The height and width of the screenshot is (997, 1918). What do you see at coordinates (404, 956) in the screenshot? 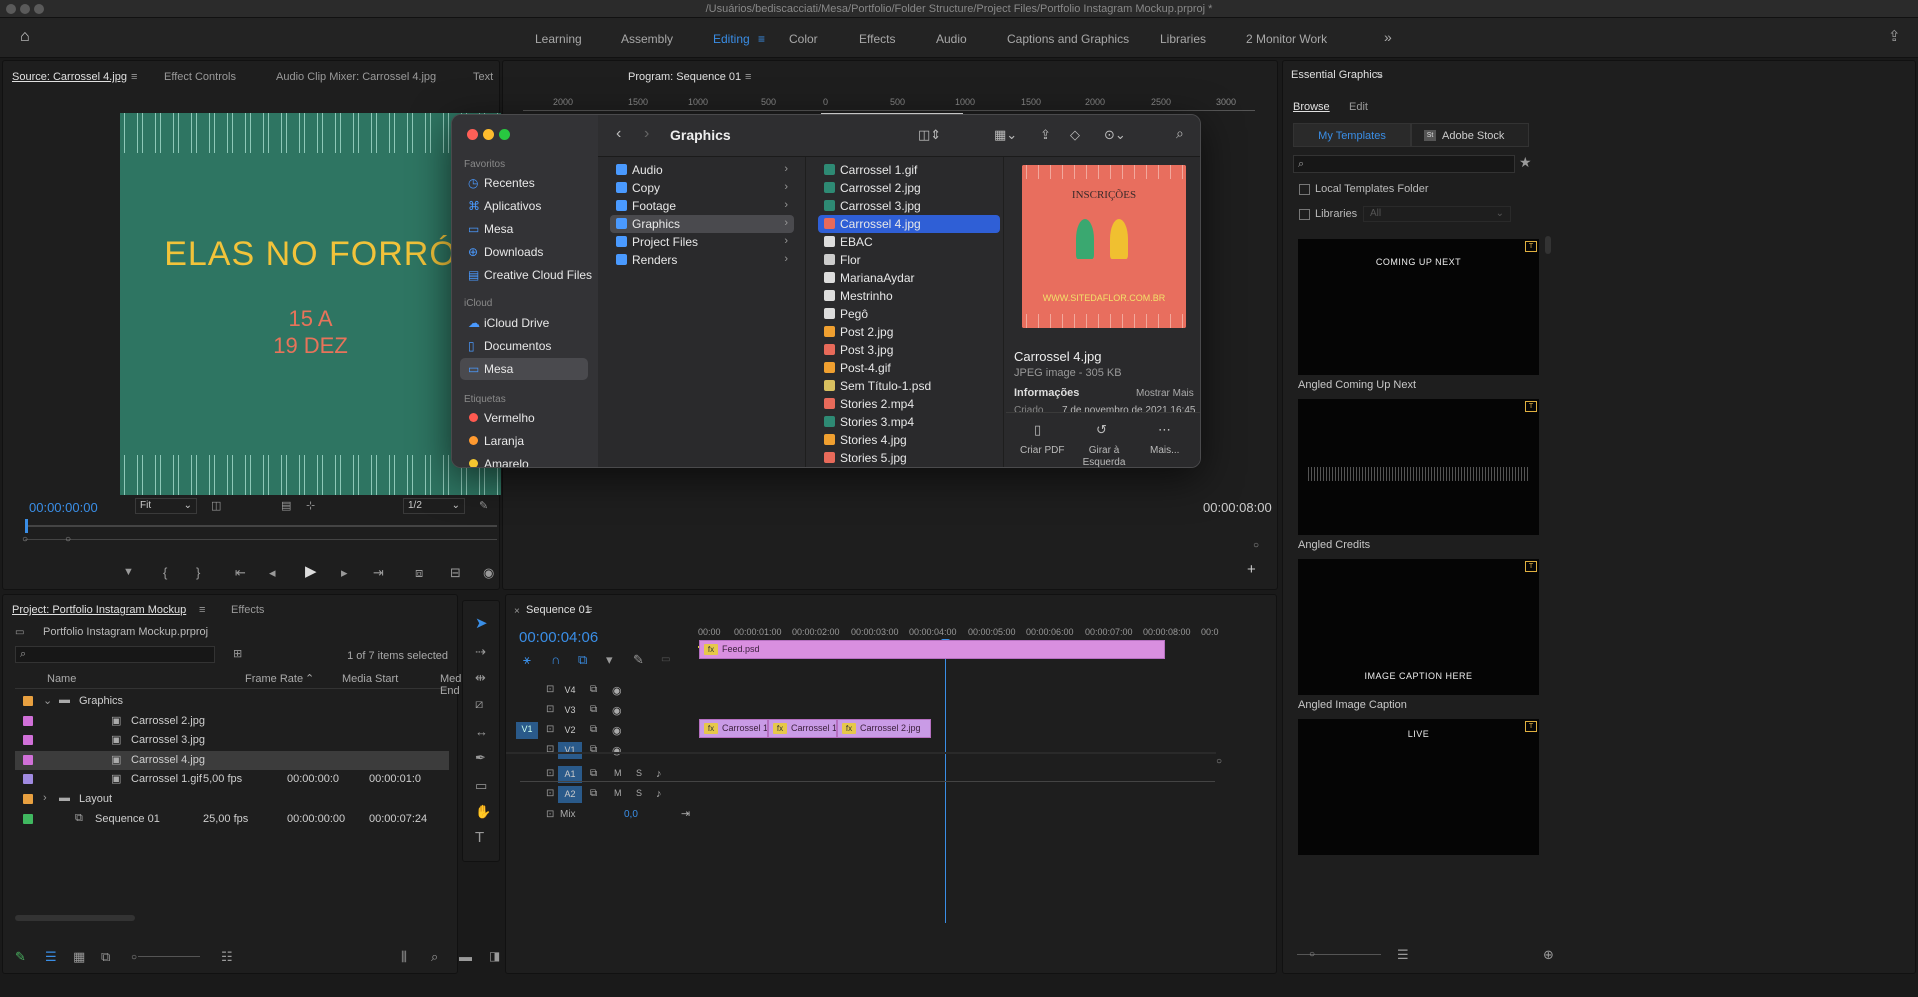
I see `automate-to-sequence-icon: ⫼` at bounding box center [404, 956].